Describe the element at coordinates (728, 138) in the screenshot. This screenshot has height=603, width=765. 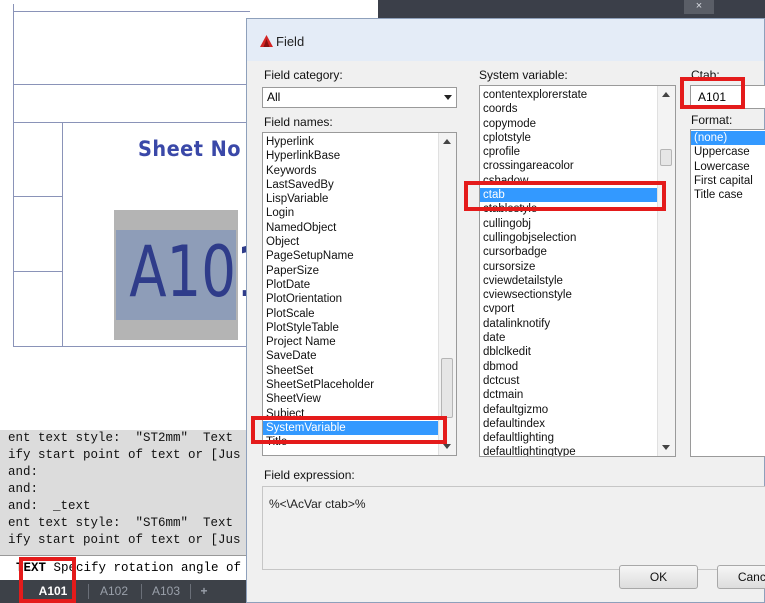
I see `format-item: (none)` at that location.